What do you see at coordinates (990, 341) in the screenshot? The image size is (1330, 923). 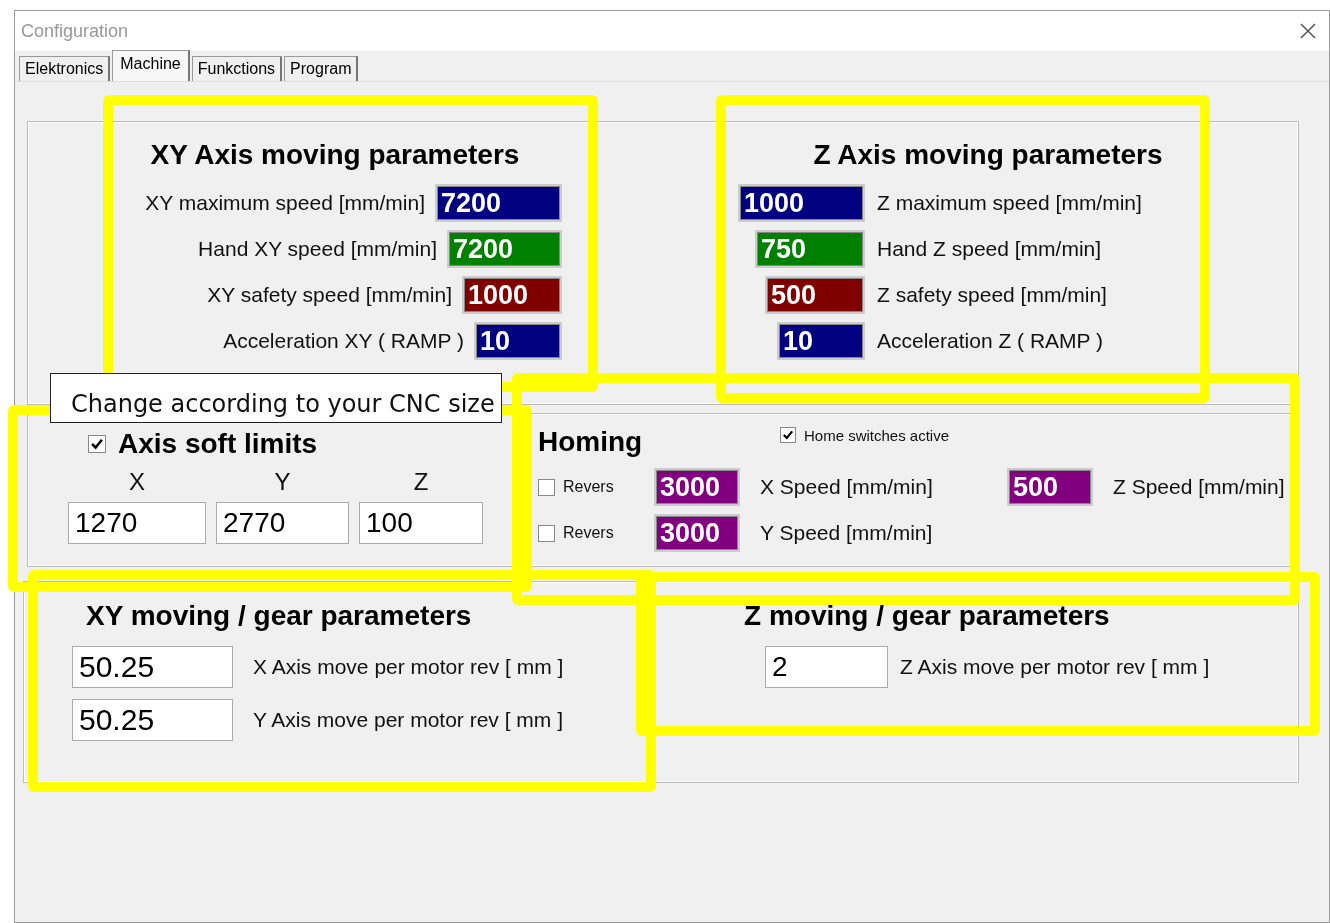 I see `field-label: Acceleration Z ( RAMP )` at bounding box center [990, 341].